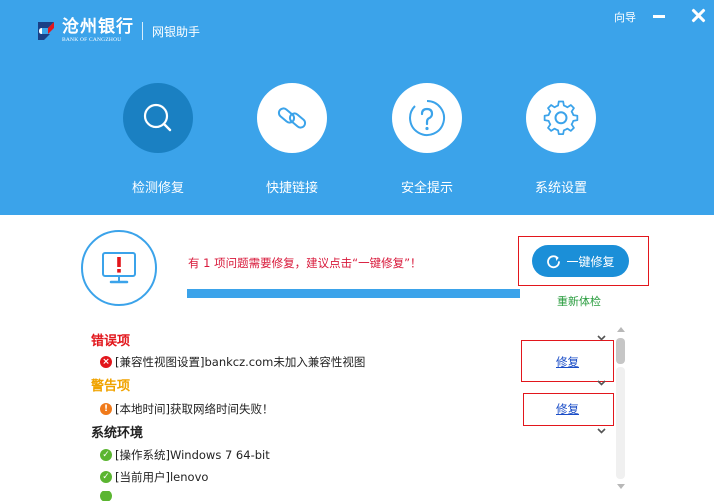 The height and width of the screenshot is (501, 714). I want to click on fix-all-button: 一键修复, so click(580, 261).